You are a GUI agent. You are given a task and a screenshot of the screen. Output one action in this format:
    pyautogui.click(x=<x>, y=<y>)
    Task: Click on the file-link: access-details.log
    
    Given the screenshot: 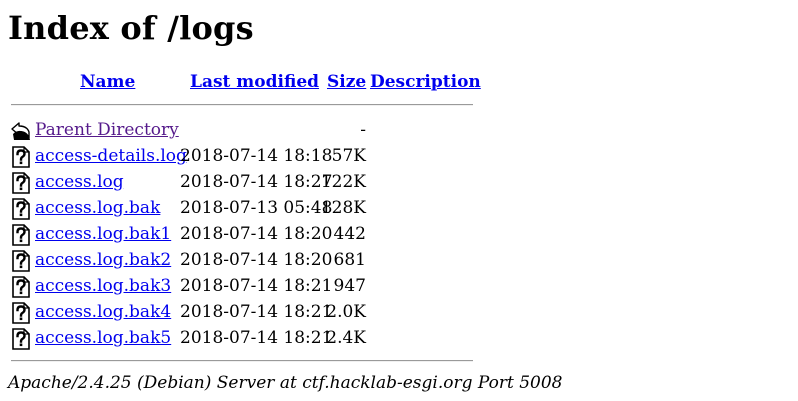 What is the action you would take?
    pyautogui.click(x=111, y=156)
    